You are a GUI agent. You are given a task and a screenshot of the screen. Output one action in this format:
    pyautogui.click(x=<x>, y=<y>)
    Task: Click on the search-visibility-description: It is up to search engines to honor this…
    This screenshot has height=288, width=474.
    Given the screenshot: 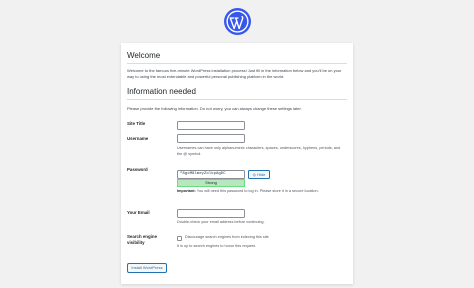 What is the action you would take?
    pyautogui.click(x=216, y=246)
    